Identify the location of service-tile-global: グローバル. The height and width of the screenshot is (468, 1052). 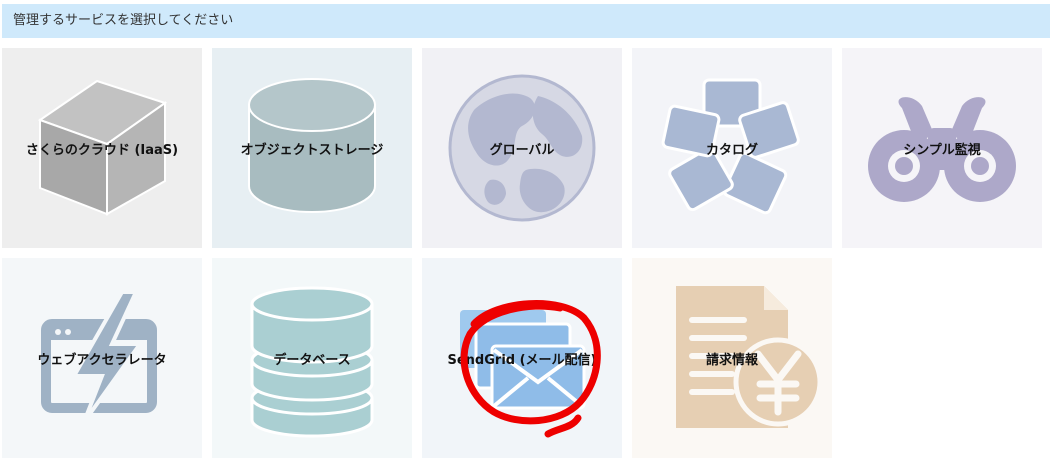
(522, 148).